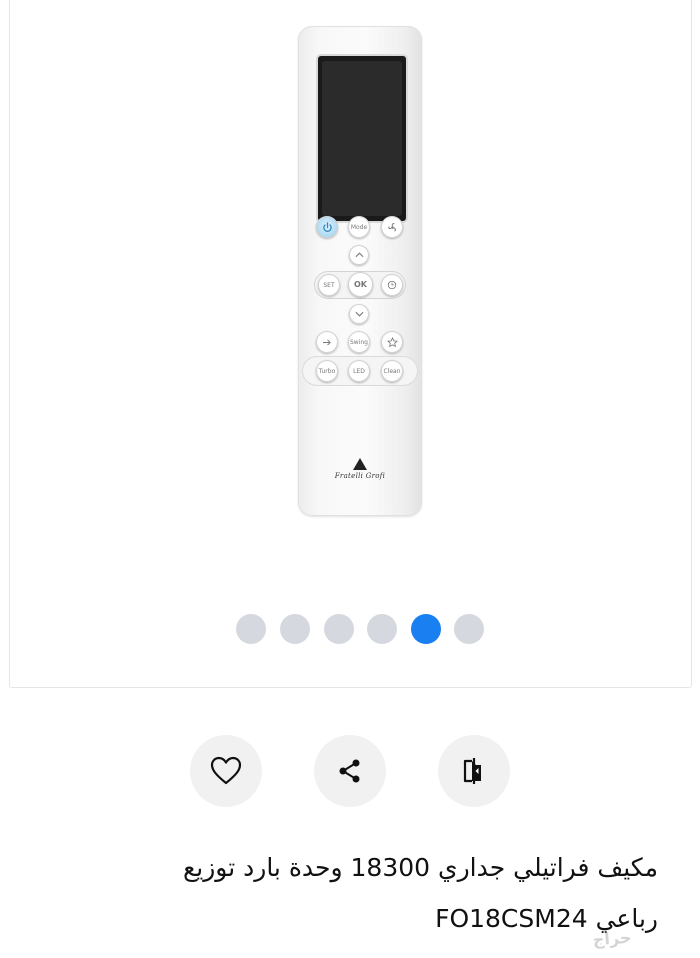  Describe the element at coordinates (359, 371) in the screenshot. I see `remote-led-button-image: LED` at that location.